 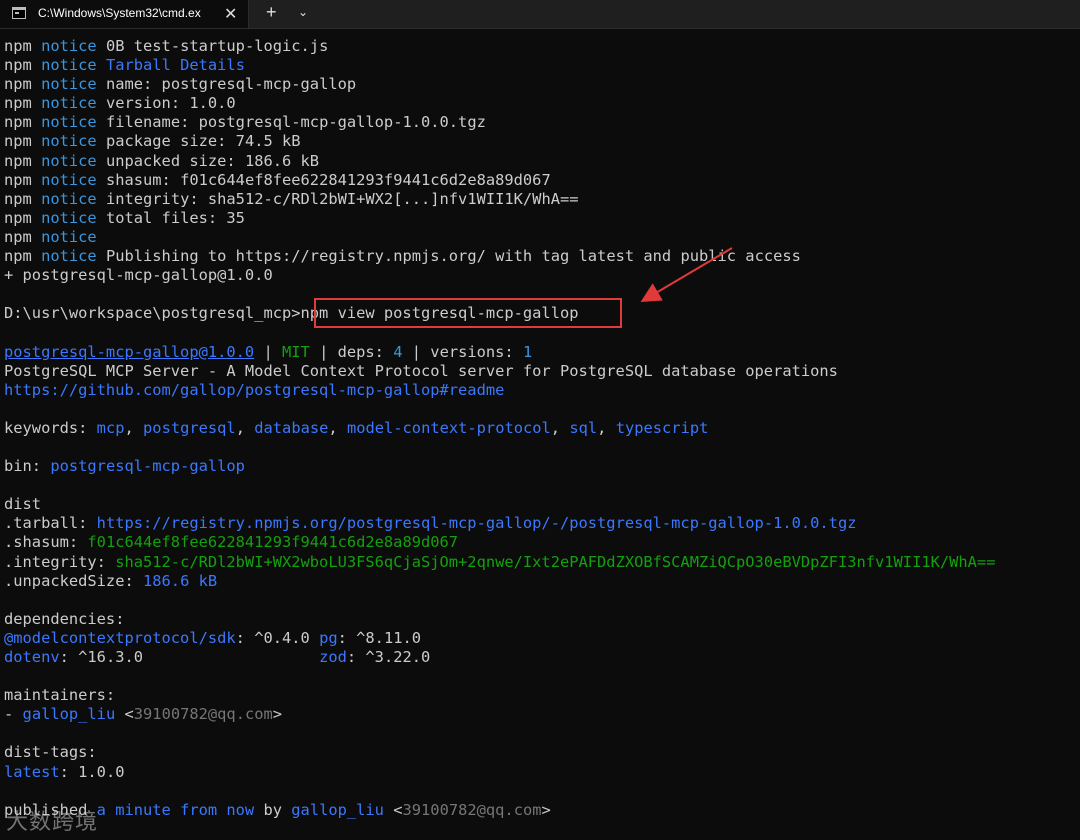 I want to click on watermark: 大数跨境, so click(x=52, y=822).